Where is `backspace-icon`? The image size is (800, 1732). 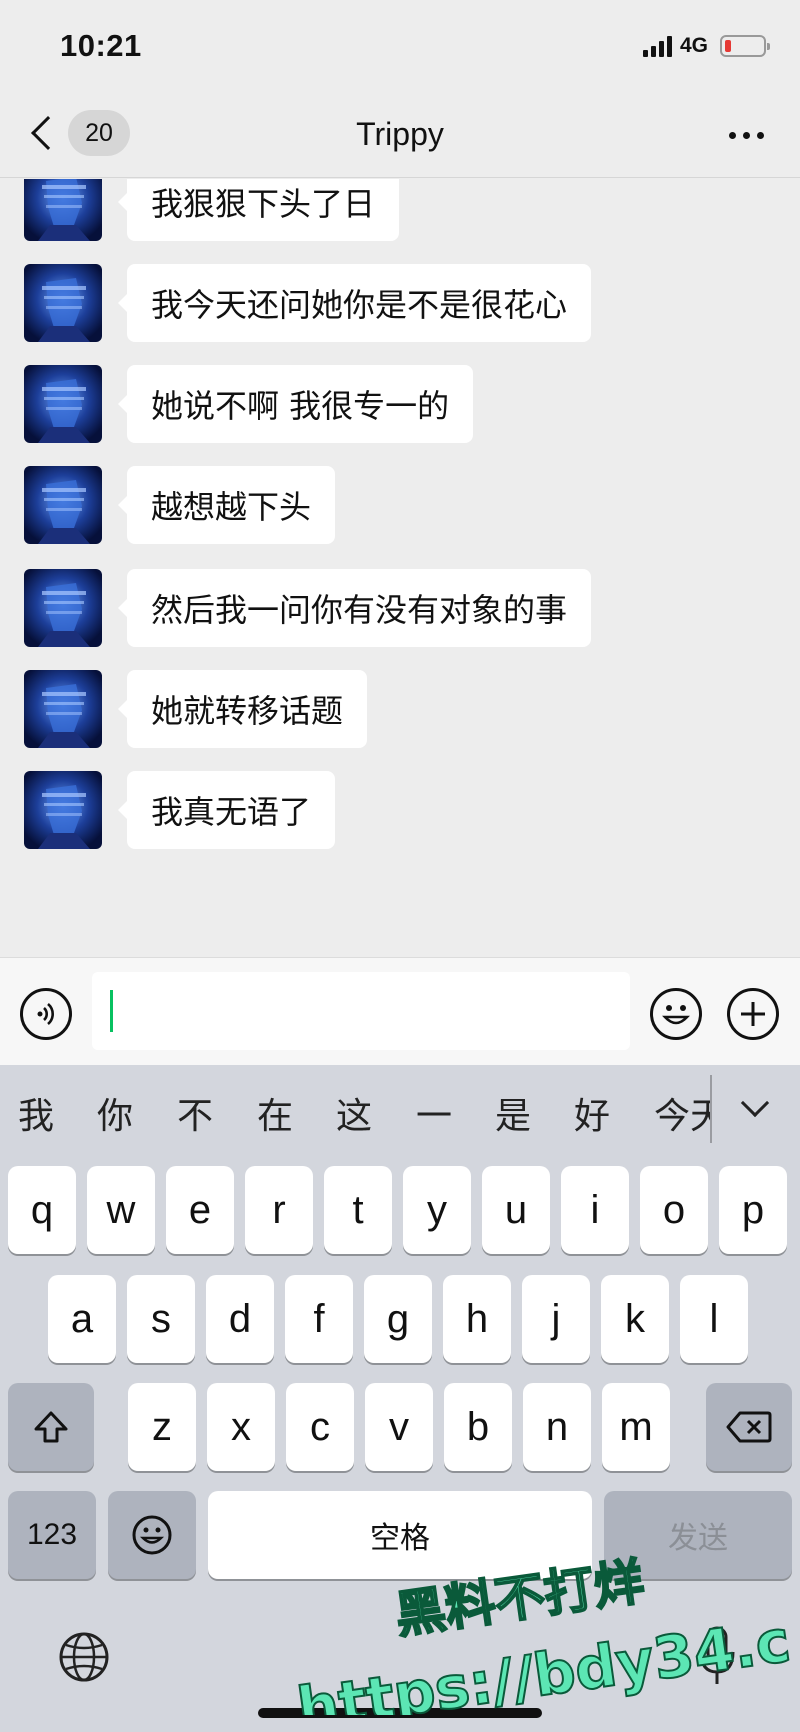
backspace-icon is located at coordinates (749, 1427).